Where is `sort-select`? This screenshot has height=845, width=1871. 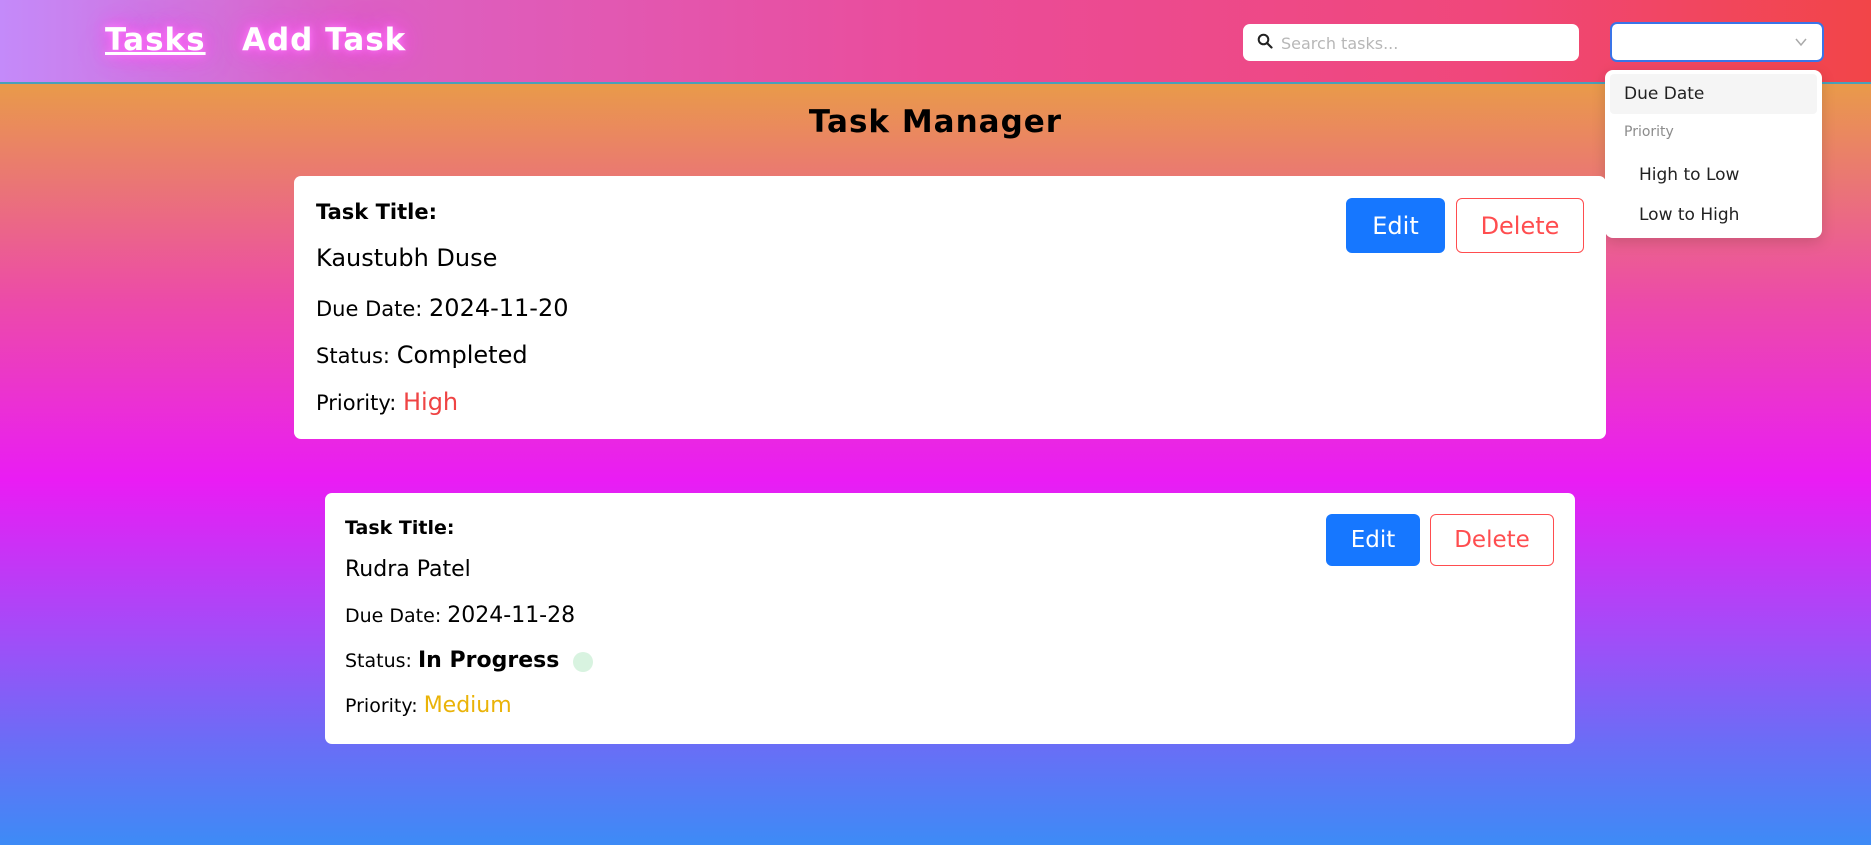
sort-select is located at coordinates (1717, 42).